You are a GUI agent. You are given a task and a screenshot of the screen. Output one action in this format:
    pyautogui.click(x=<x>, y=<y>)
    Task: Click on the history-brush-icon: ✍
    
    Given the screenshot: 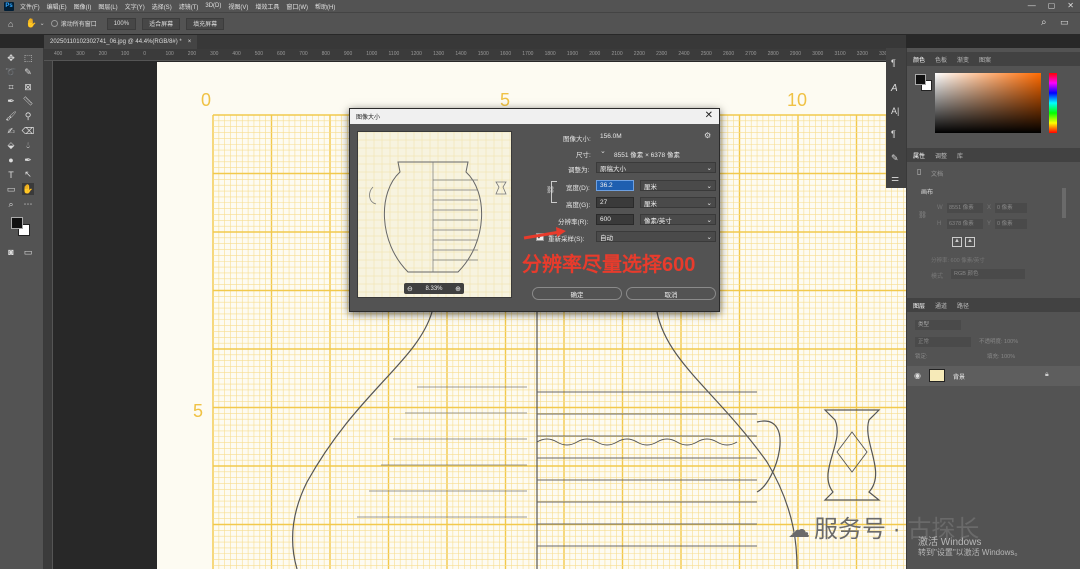 What is the action you would take?
    pyautogui.click(x=11, y=131)
    